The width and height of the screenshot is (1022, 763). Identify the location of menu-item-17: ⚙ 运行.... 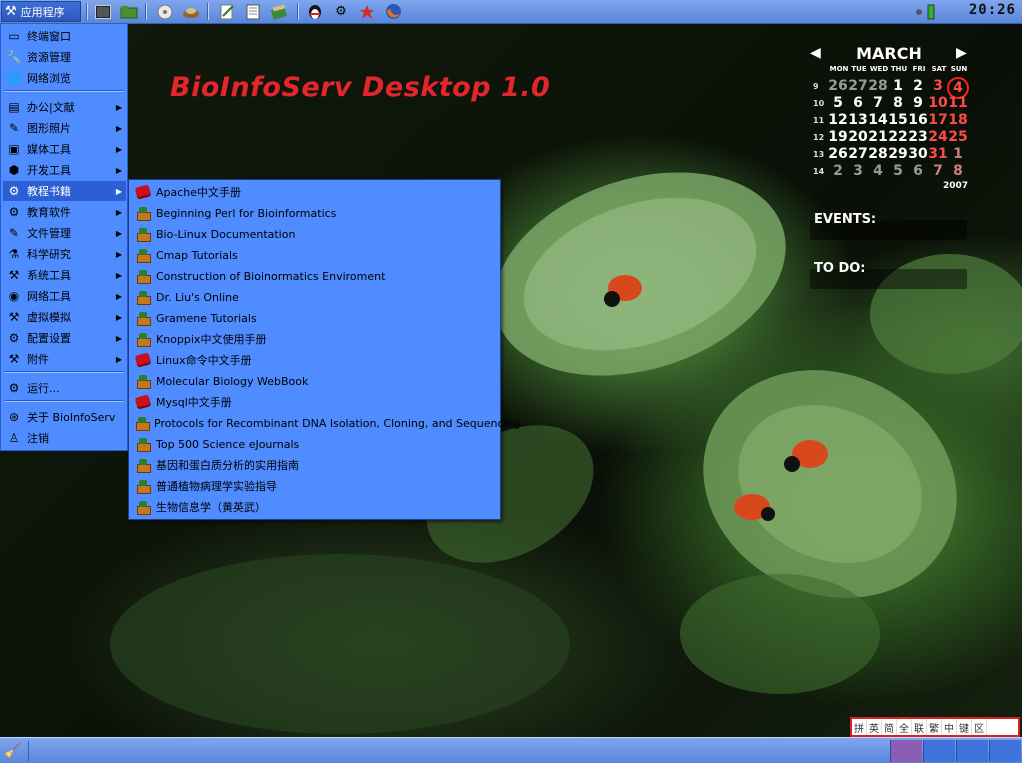
(64, 388).